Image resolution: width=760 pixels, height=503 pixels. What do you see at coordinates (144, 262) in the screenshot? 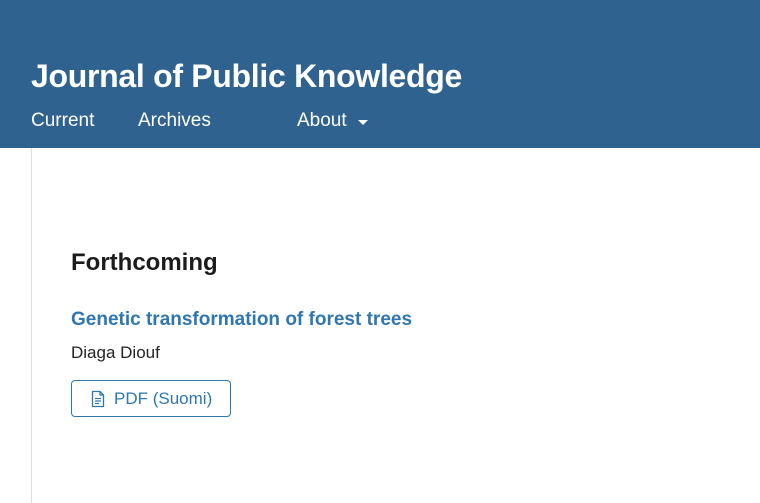
I see `section-heading: Forthcoming` at bounding box center [144, 262].